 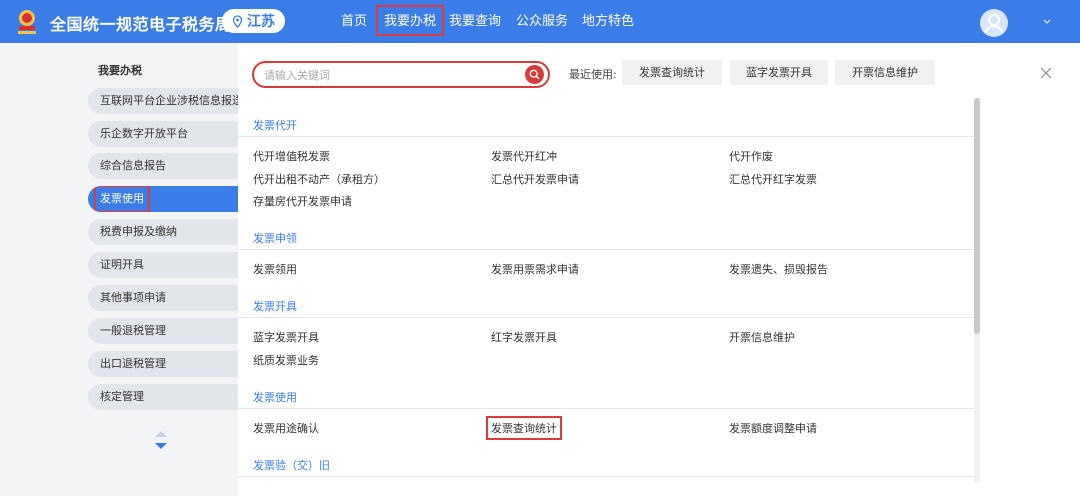 I want to click on sidebar-item-certificate: 证明开具, so click(x=163, y=265).